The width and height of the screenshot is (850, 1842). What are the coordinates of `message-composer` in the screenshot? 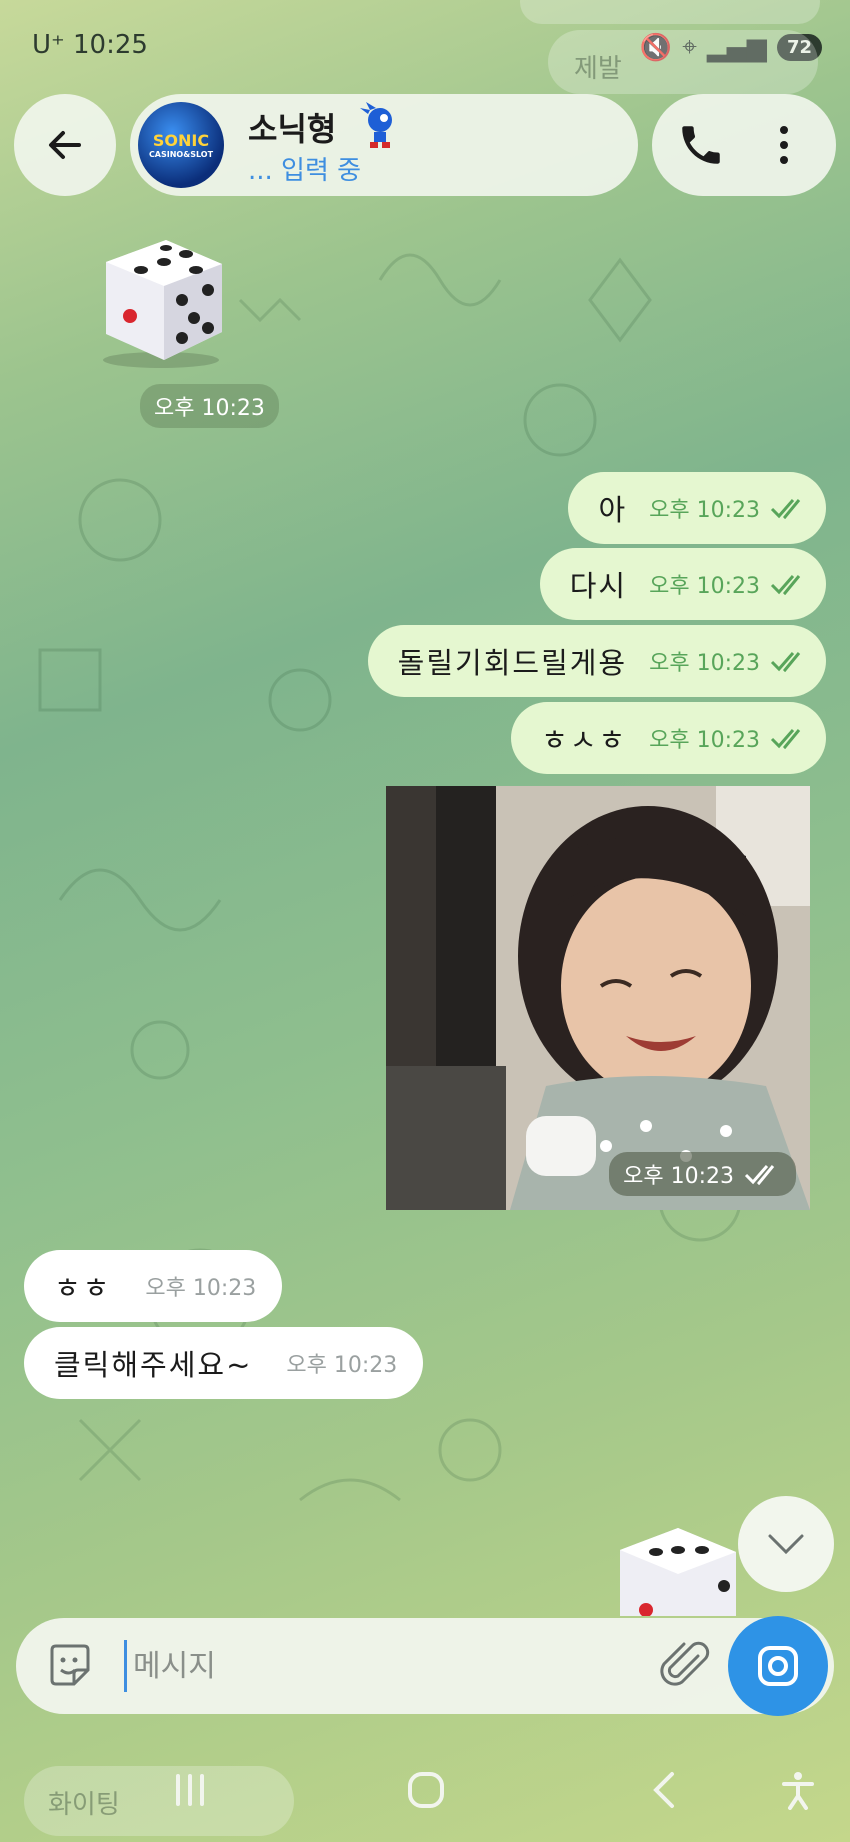 It's located at (425, 1666).